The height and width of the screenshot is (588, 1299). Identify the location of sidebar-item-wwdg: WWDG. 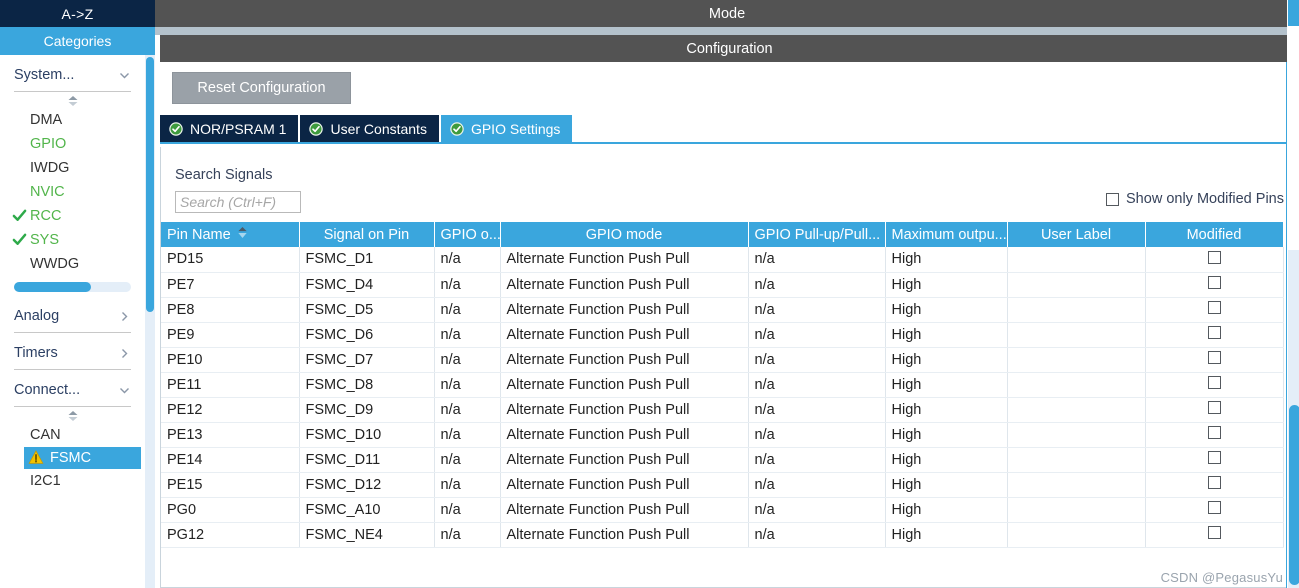
(72, 264).